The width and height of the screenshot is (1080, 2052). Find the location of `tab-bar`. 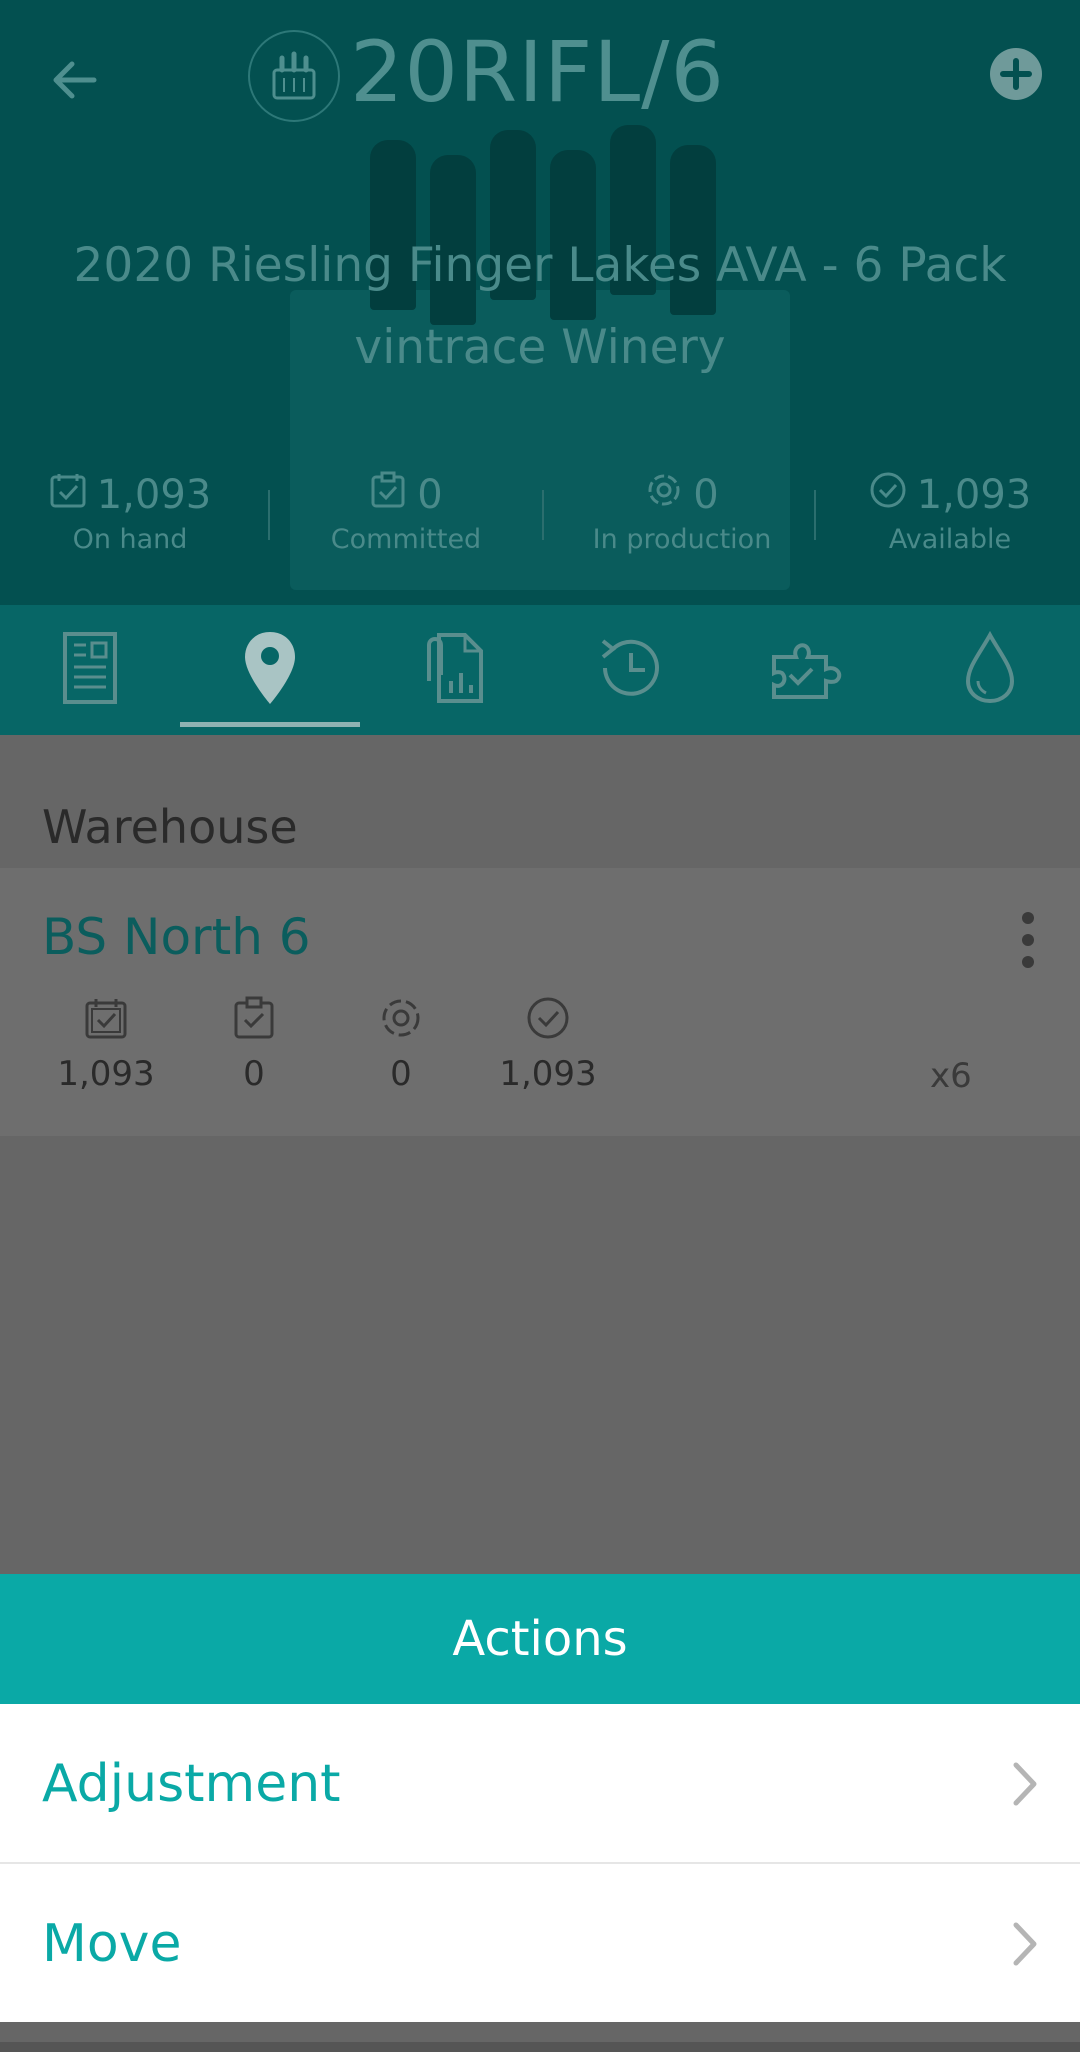

tab-bar is located at coordinates (540, 670).